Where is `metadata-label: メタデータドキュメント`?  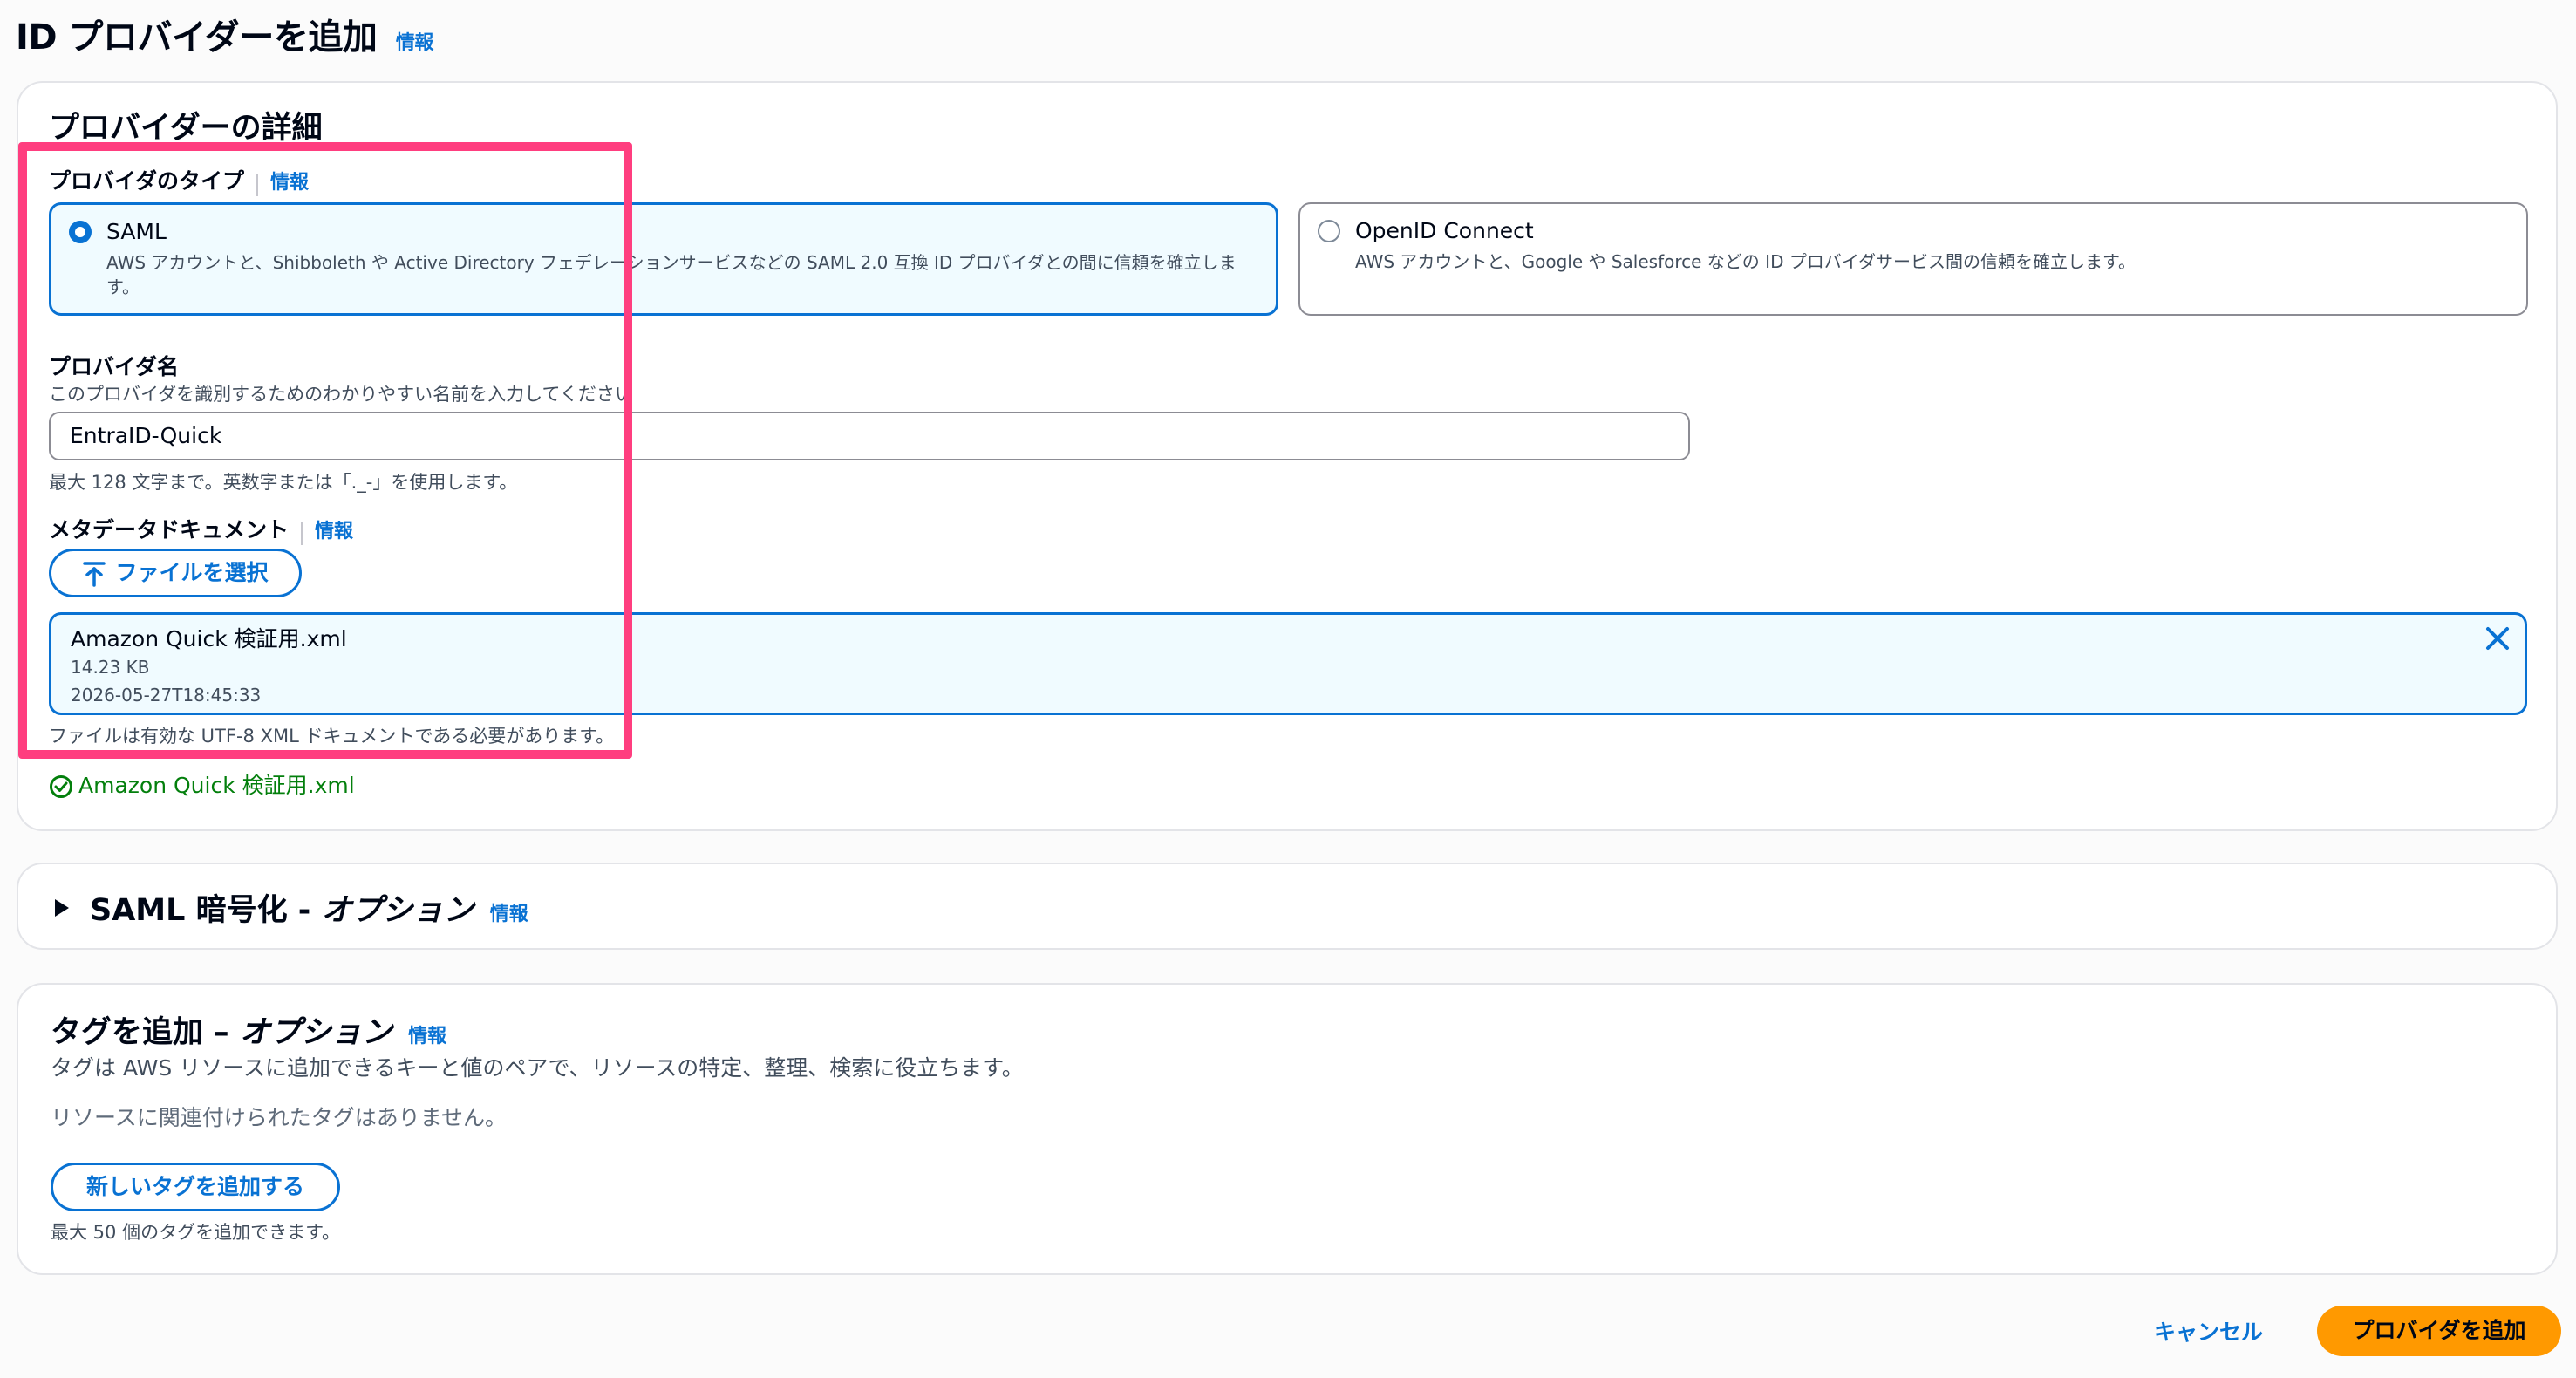
metadata-label: メタデータドキュメント is located at coordinates (169, 529).